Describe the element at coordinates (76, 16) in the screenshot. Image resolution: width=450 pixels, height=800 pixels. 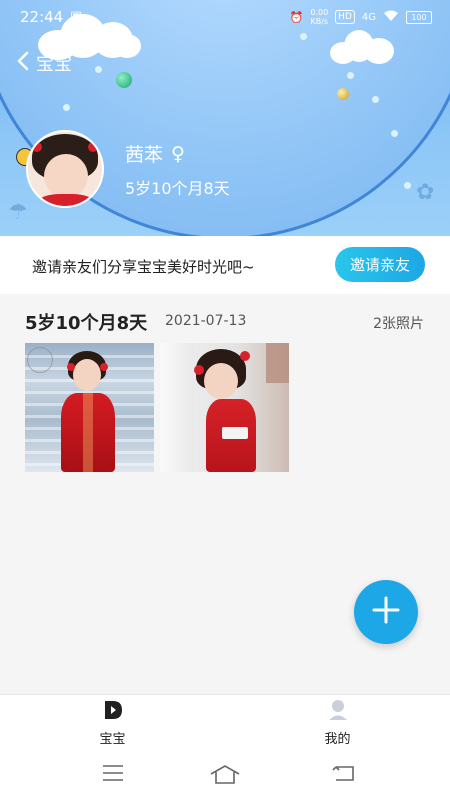
I see `sim-icon: ▣` at that location.